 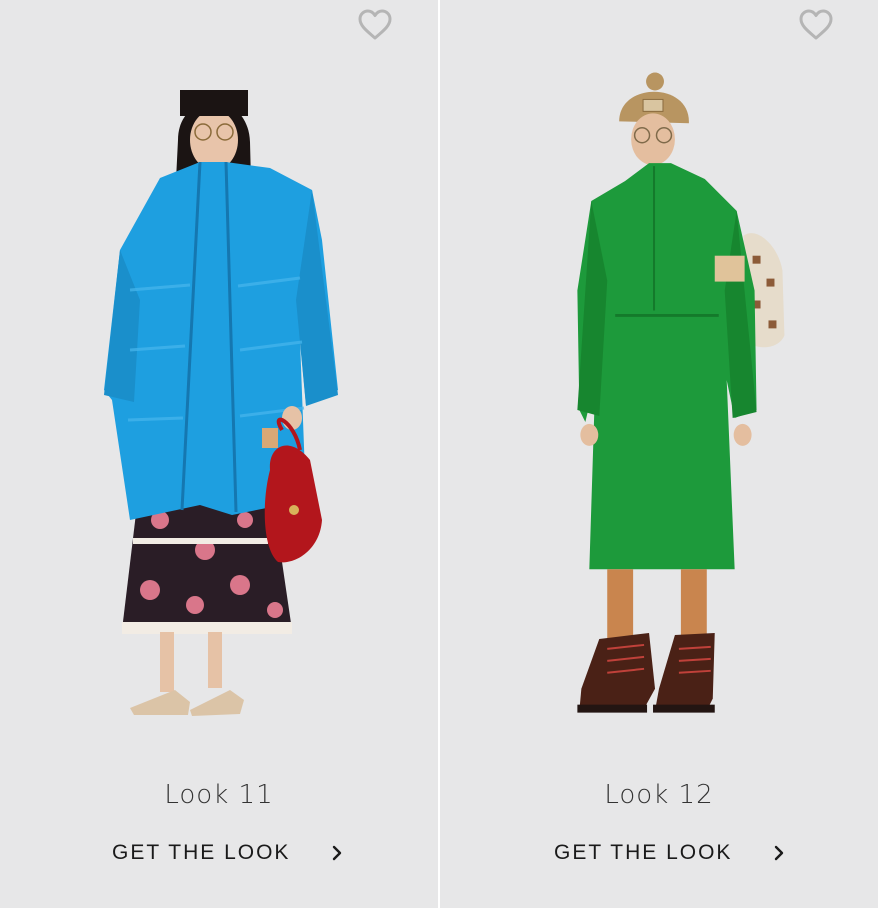 What do you see at coordinates (659, 795) in the screenshot?
I see `look-title: Look 12` at bounding box center [659, 795].